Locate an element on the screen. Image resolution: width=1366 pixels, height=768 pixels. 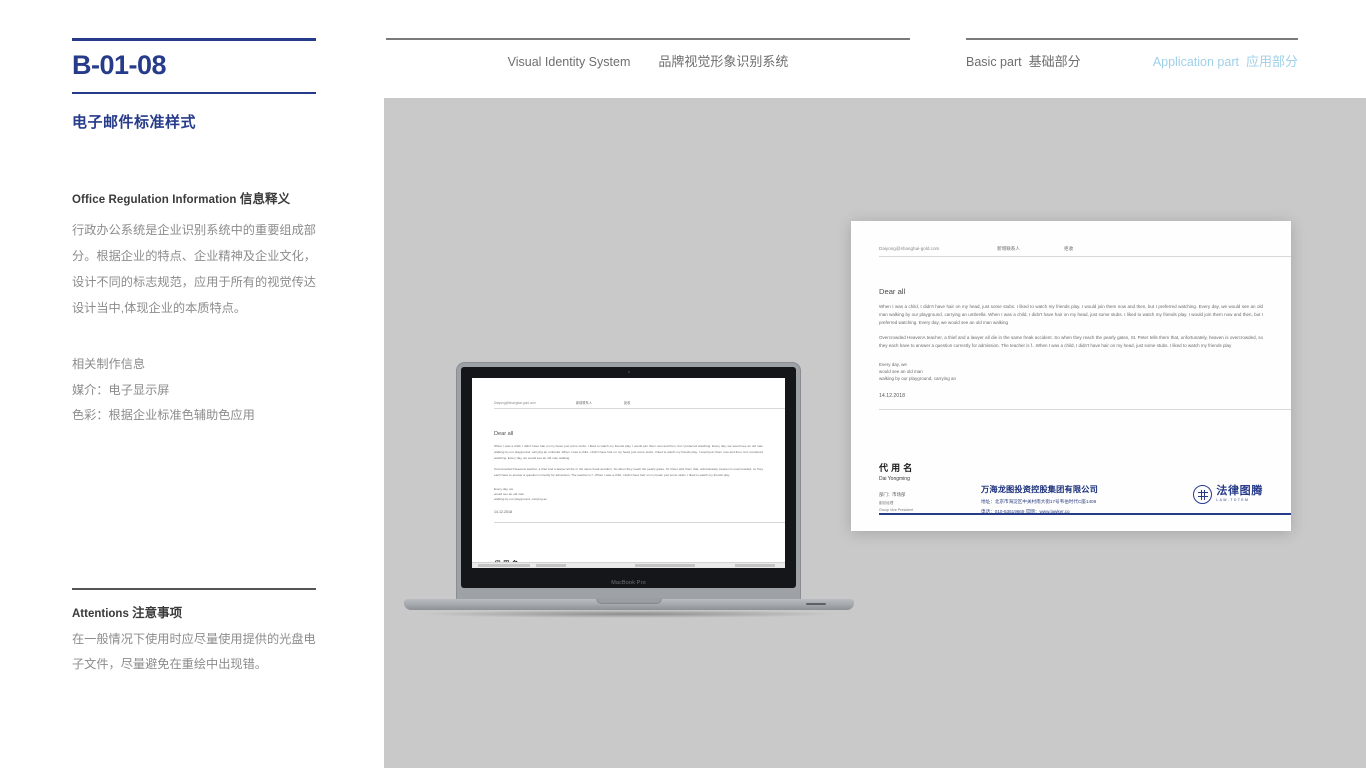
nav-tab-application-en: Application part is located at coordinates (1195, 61).